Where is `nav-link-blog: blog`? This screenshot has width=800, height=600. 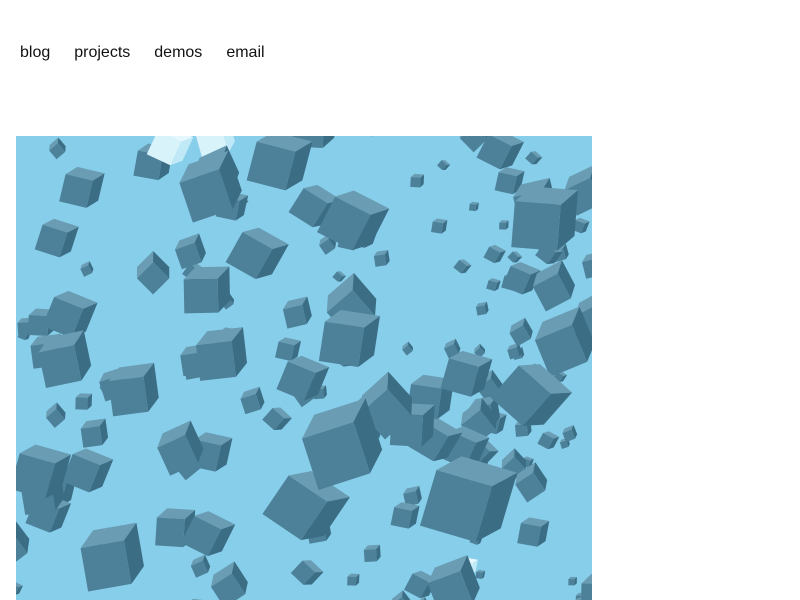 nav-link-blog: blog is located at coordinates (35, 53).